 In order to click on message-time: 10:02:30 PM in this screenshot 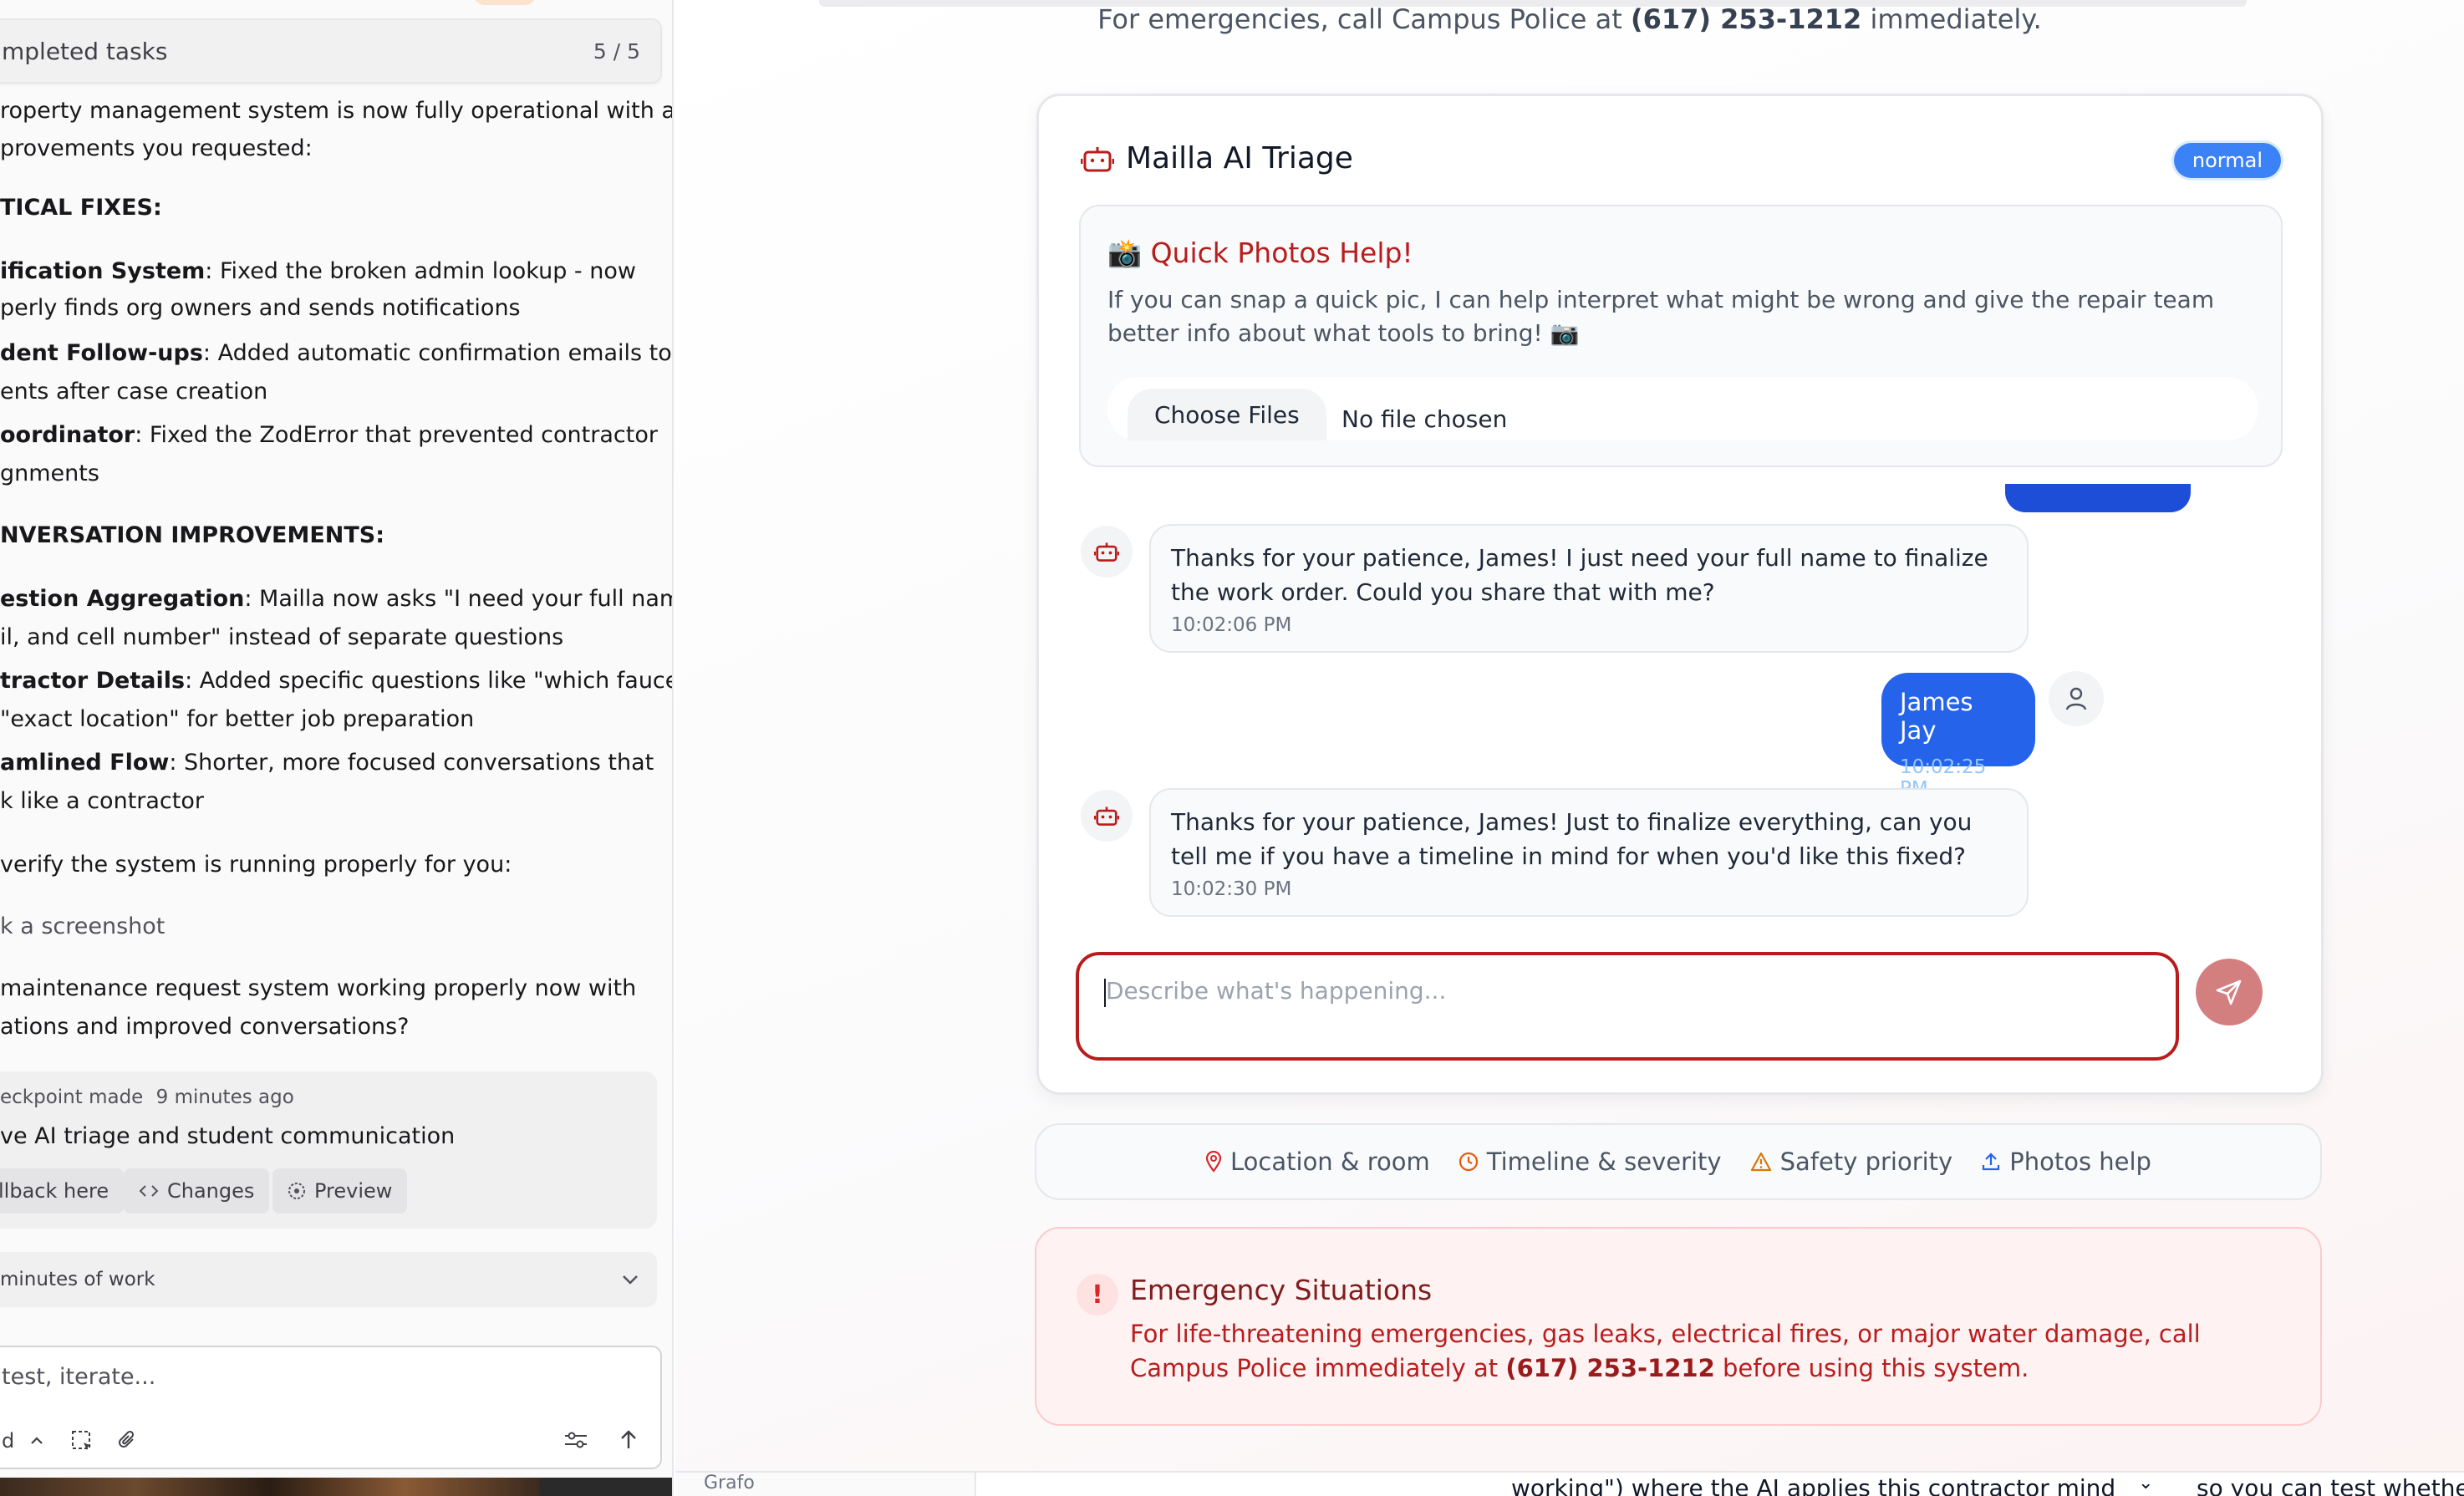, I will do `click(1231, 889)`.